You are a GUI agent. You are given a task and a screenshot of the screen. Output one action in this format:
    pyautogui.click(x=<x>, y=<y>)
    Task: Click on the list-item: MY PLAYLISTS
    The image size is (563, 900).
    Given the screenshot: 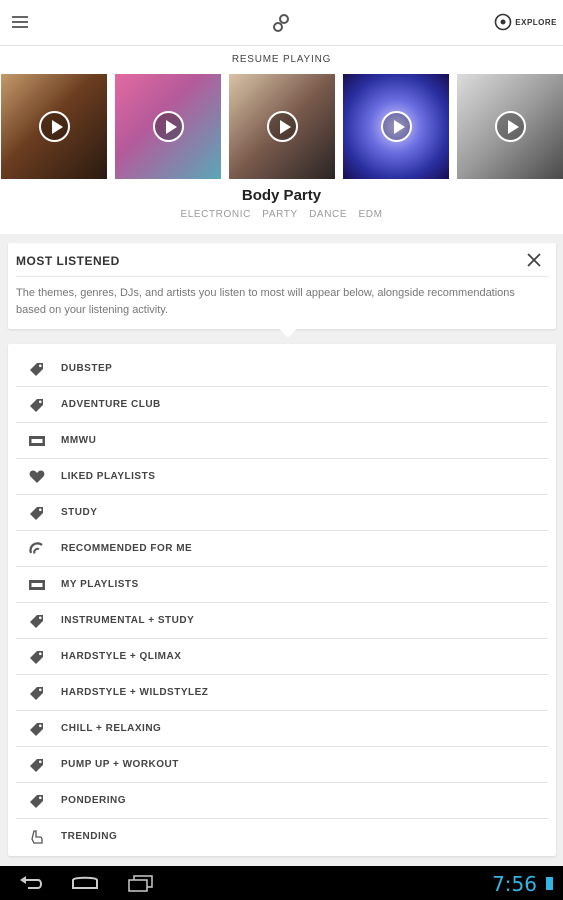 What is the action you would take?
    pyautogui.click(x=282, y=585)
    